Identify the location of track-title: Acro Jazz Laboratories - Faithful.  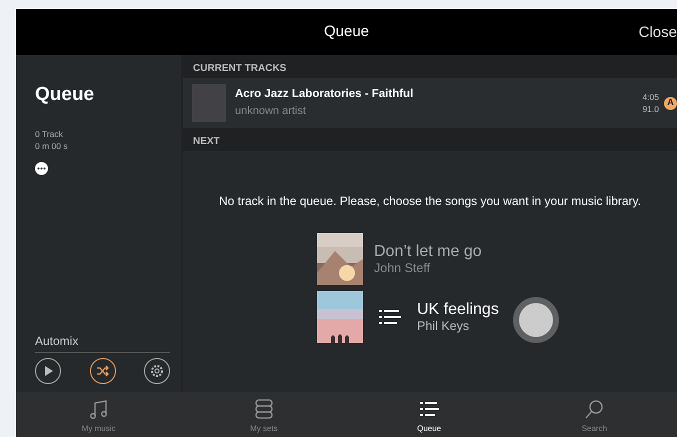
(324, 94).